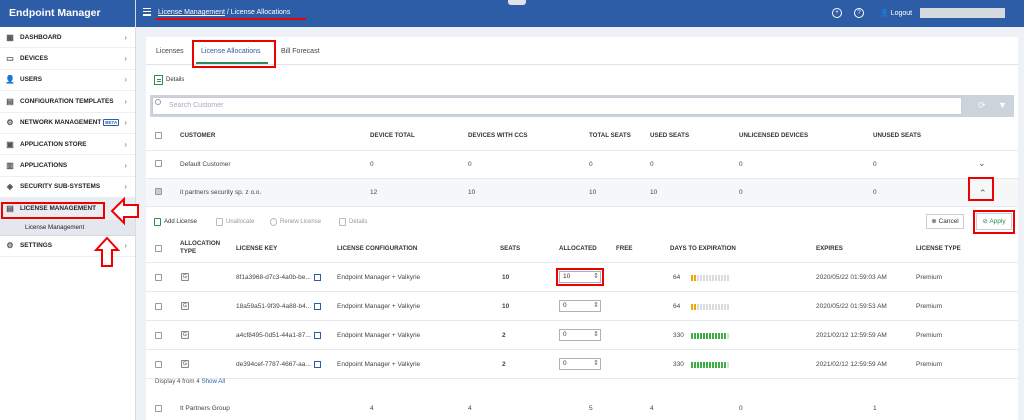 This screenshot has height=420, width=1024. What do you see at coordinates (10, 187) in the screenshot?
I see `shield-icon: ◈` at bounding box center [10, 187].